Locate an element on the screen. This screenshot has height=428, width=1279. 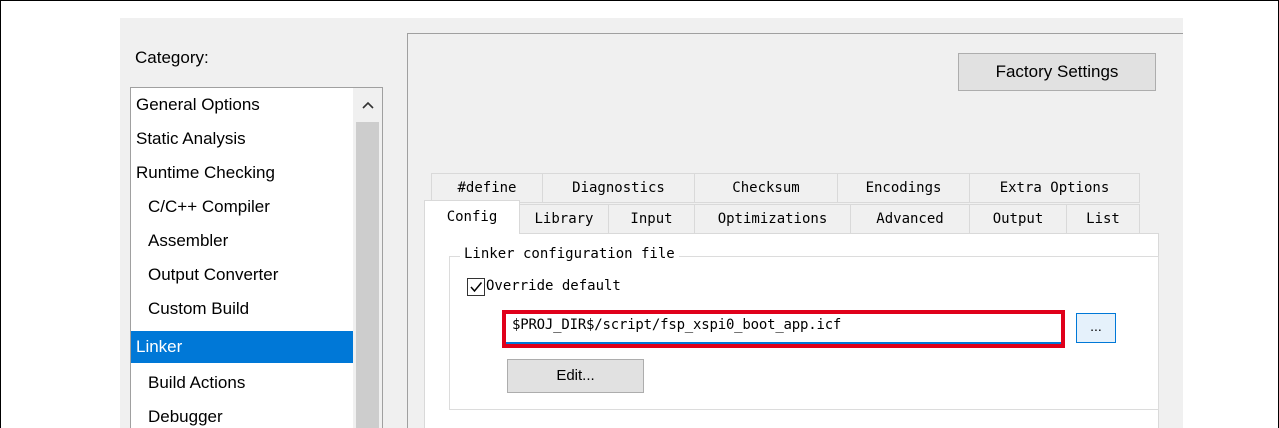
category-item-label: Output Converter is located at coordinates (213, 274).